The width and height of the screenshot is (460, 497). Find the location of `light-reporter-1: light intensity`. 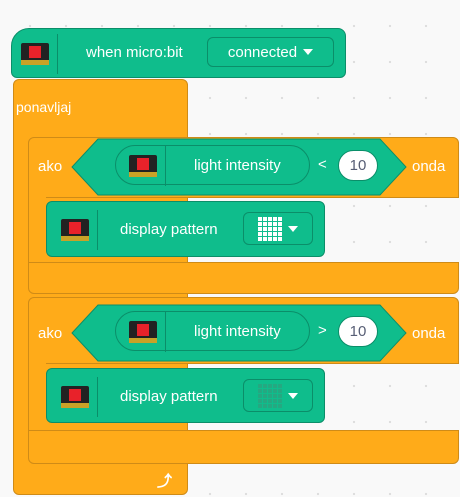

light-reporter-1: light intensity is located at coordinates (212, 165).